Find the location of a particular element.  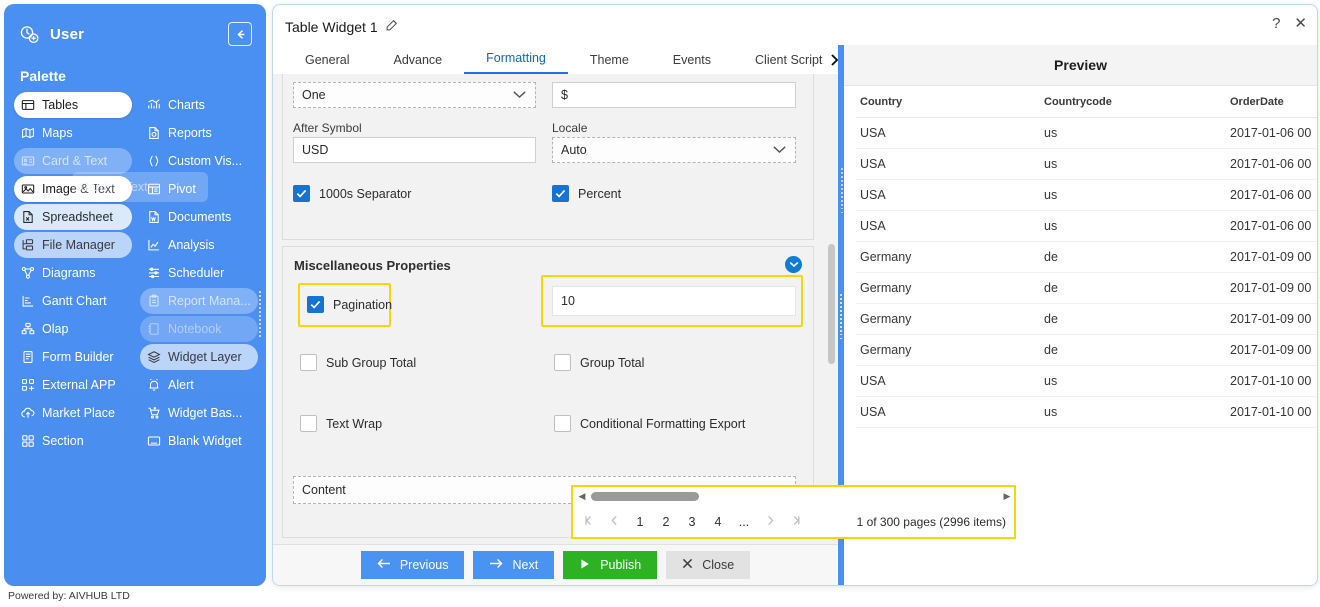

pager-page-3: 3 is located at coordinates (692, 522).